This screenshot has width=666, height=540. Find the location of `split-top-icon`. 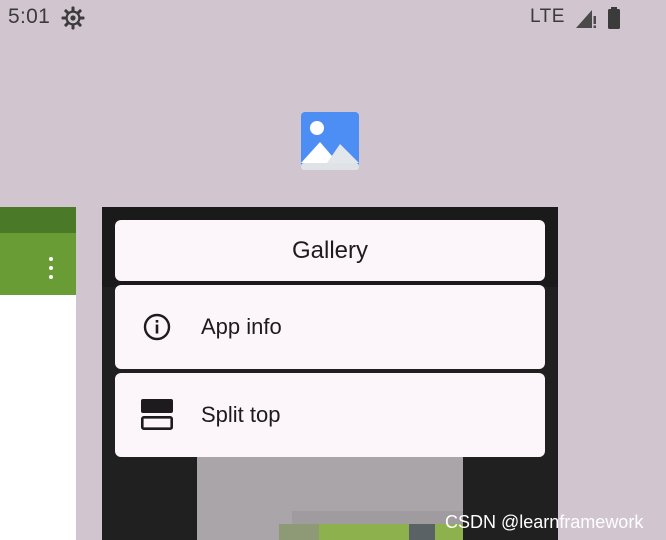

split-top-icon is located at coordinates (157, 414).